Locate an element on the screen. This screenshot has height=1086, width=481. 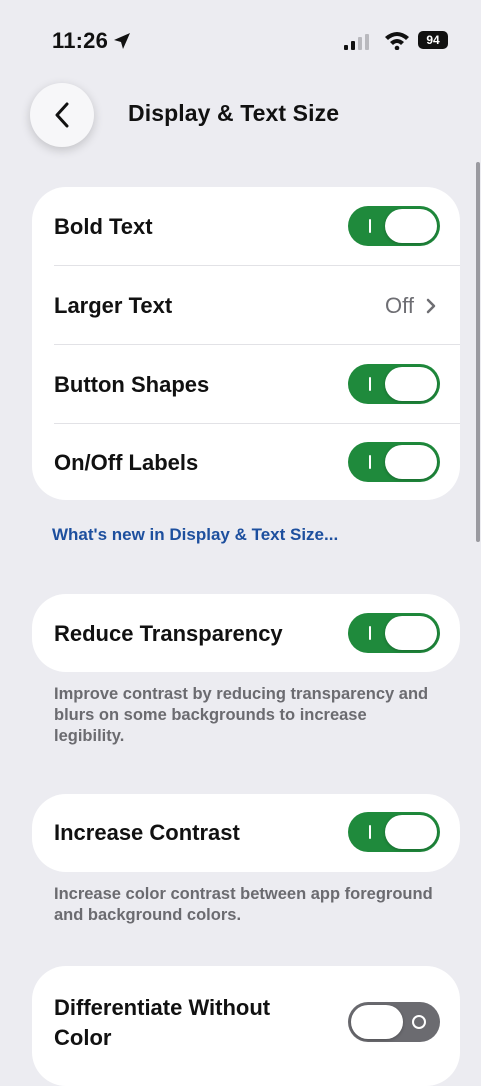
row-label: Bold Text is located at coordinates (103, 226).